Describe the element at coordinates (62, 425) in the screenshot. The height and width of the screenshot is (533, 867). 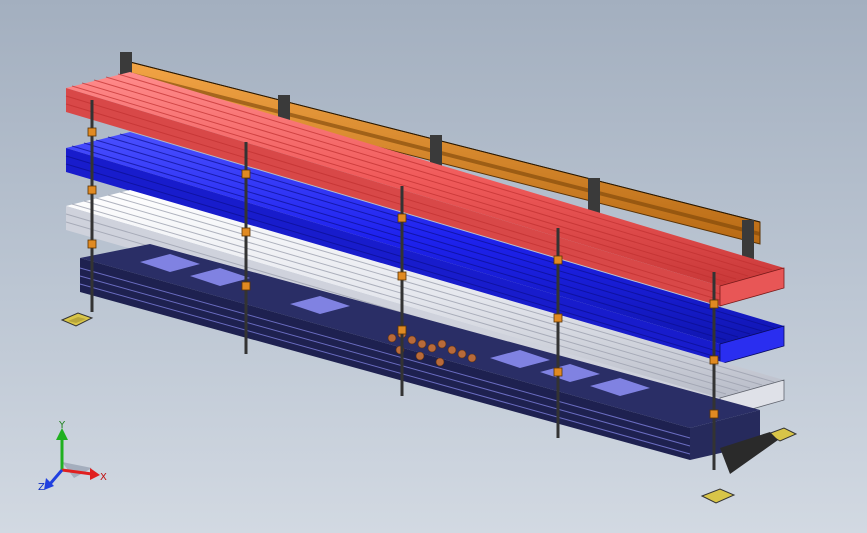
I see `triad-label-y: Y` at that location.